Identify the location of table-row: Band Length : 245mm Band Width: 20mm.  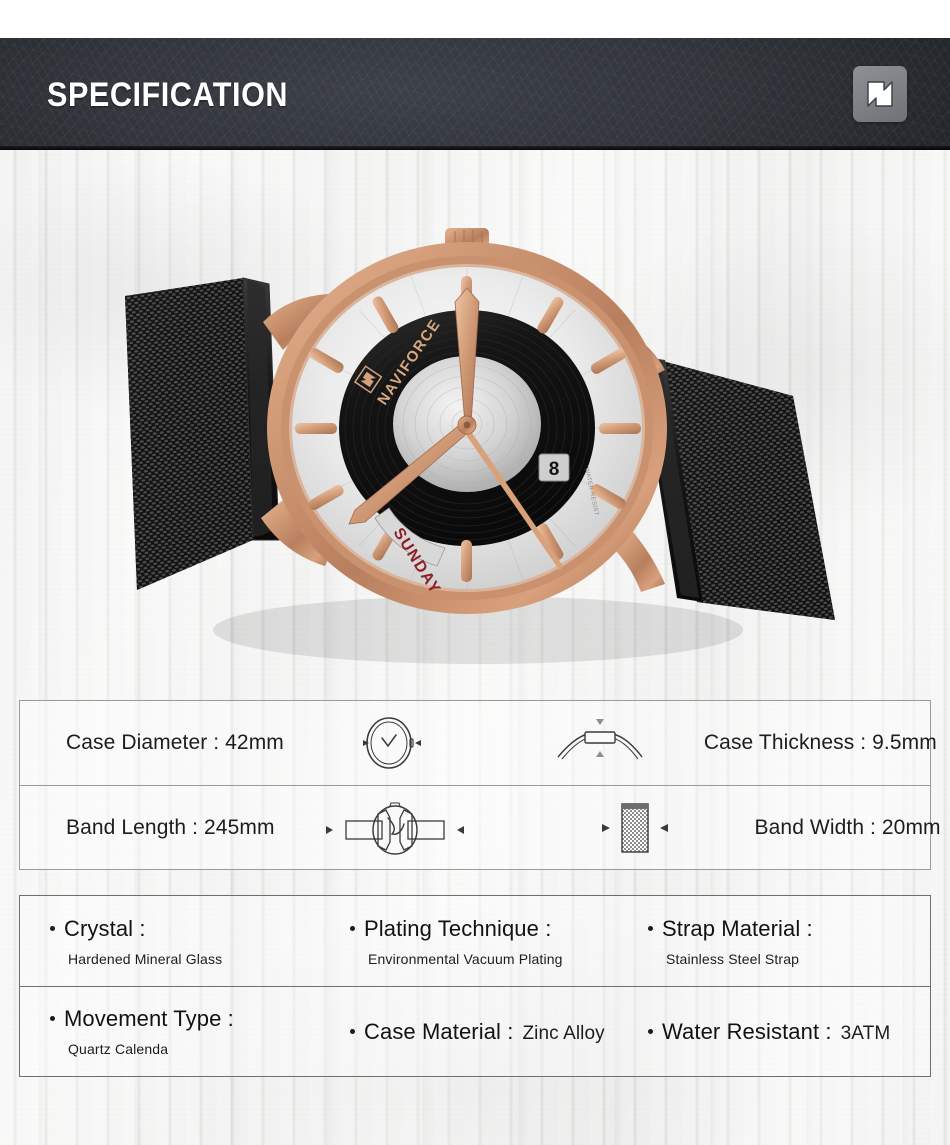
(480, 827).